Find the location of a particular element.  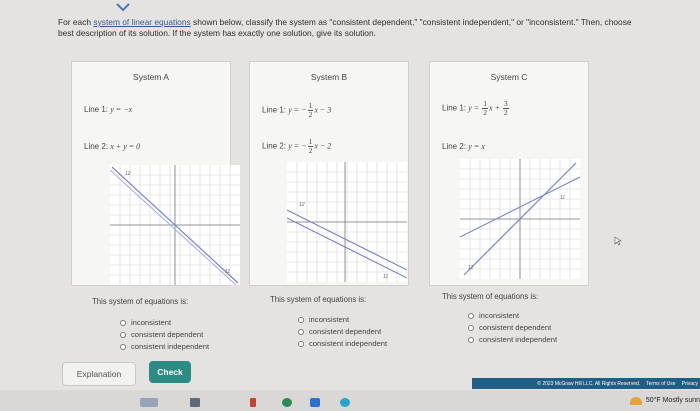

taskbar is located at coordinates (350, 400).